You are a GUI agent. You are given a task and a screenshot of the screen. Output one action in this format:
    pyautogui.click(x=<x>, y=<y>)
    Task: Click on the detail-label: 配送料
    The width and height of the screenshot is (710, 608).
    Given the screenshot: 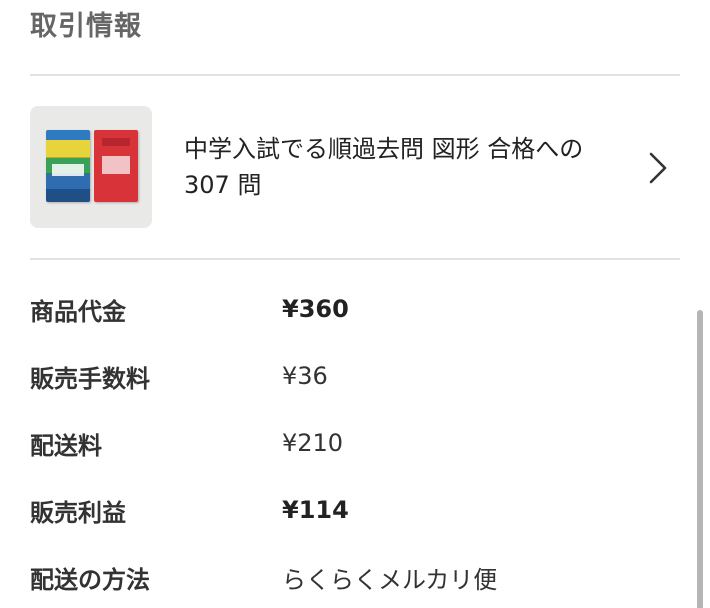 What is the action you would take?
    pyautogui.click(x=66, y=445)
    